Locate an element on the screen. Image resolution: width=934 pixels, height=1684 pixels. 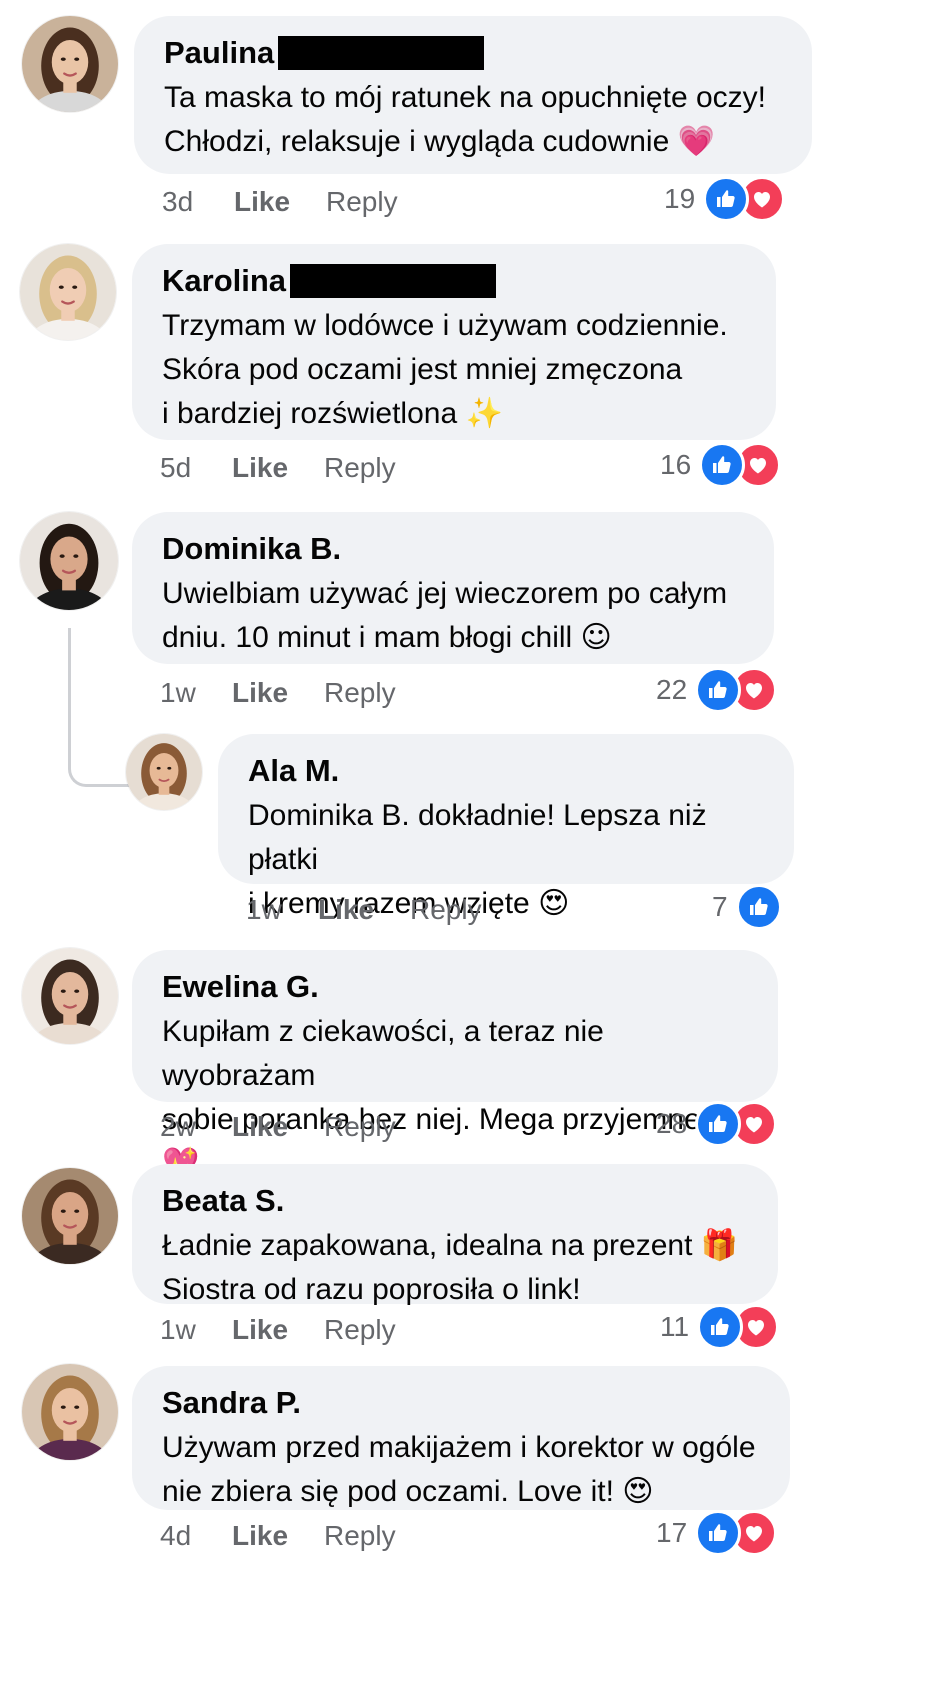
reaction-summary: 7 is located at coordinates (747, 907).